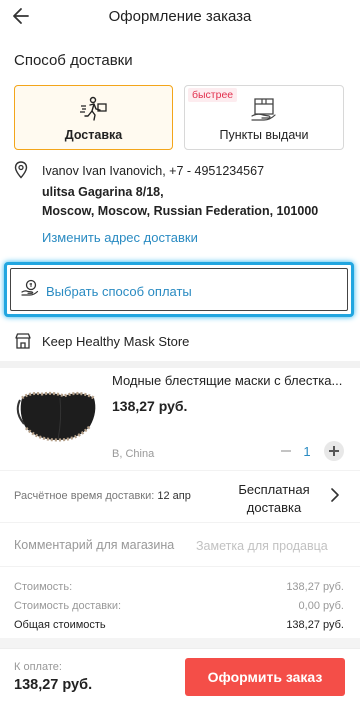 The image size is (360, 704). What do you see at coordinates (84, 496) in the screenshot?
I see `estimated-delivery-label: Расчётное время доставки:` at bounding box center [84, 496].